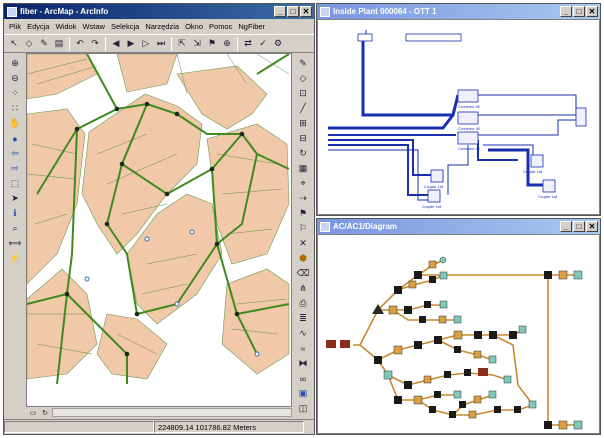 The height and width of the screenshot is (438, 604). Describe the element at coordinates (458, 11) in the screenshot. I see `inside-plant-titlebar: Inside Plant 000064 - OTT 1 _ □ ✕` at that location.